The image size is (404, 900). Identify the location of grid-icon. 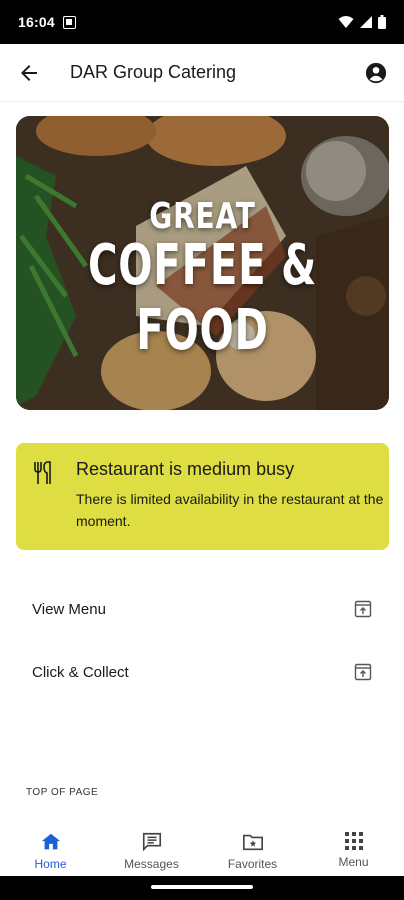
(353, 841).